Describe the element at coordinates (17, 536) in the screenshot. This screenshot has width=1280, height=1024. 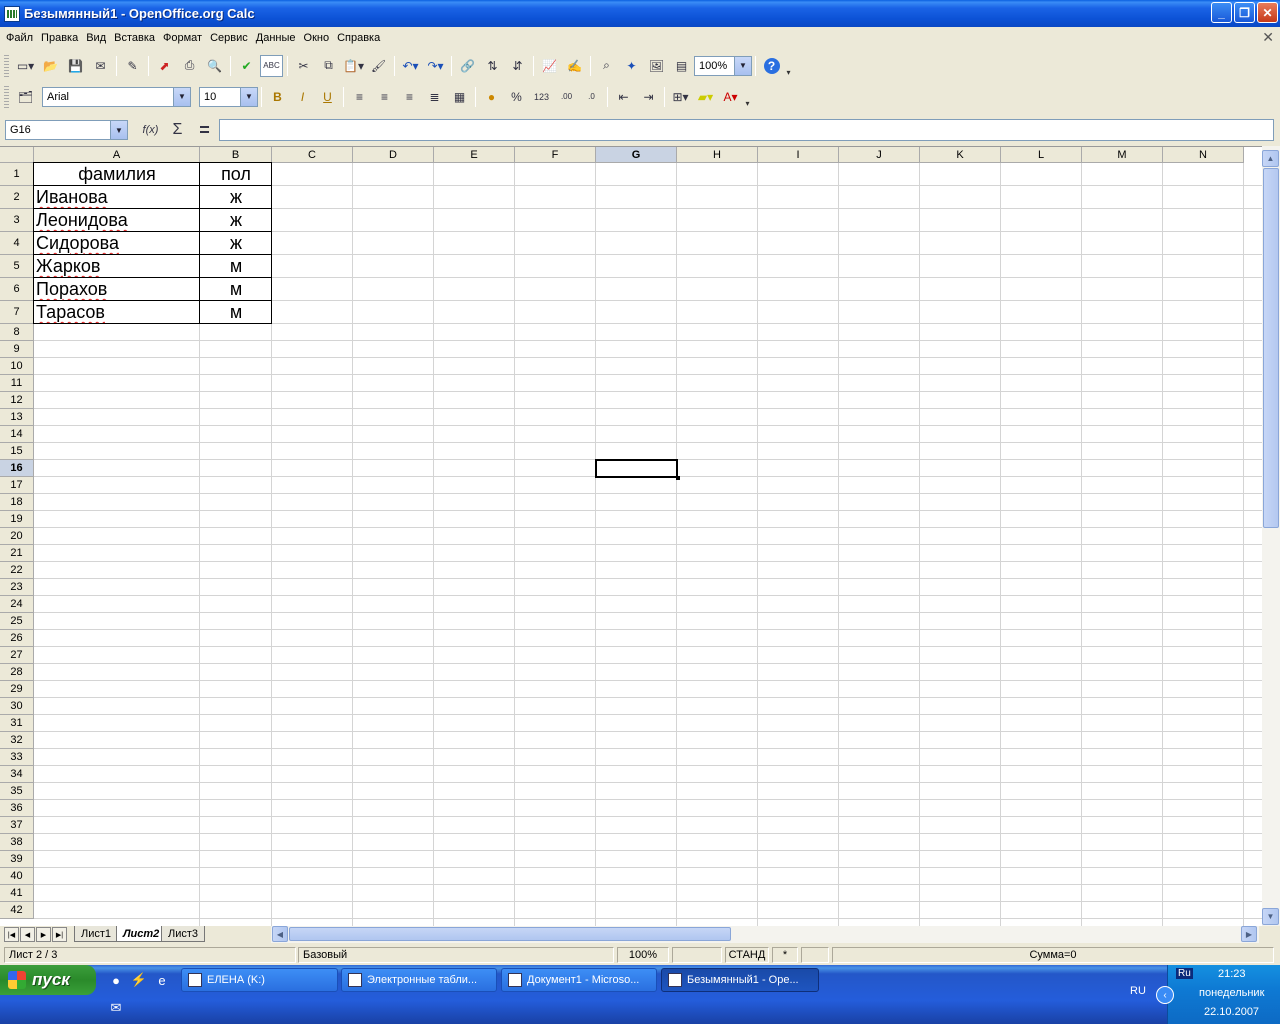
I see `row-header-20: 20` at that location.